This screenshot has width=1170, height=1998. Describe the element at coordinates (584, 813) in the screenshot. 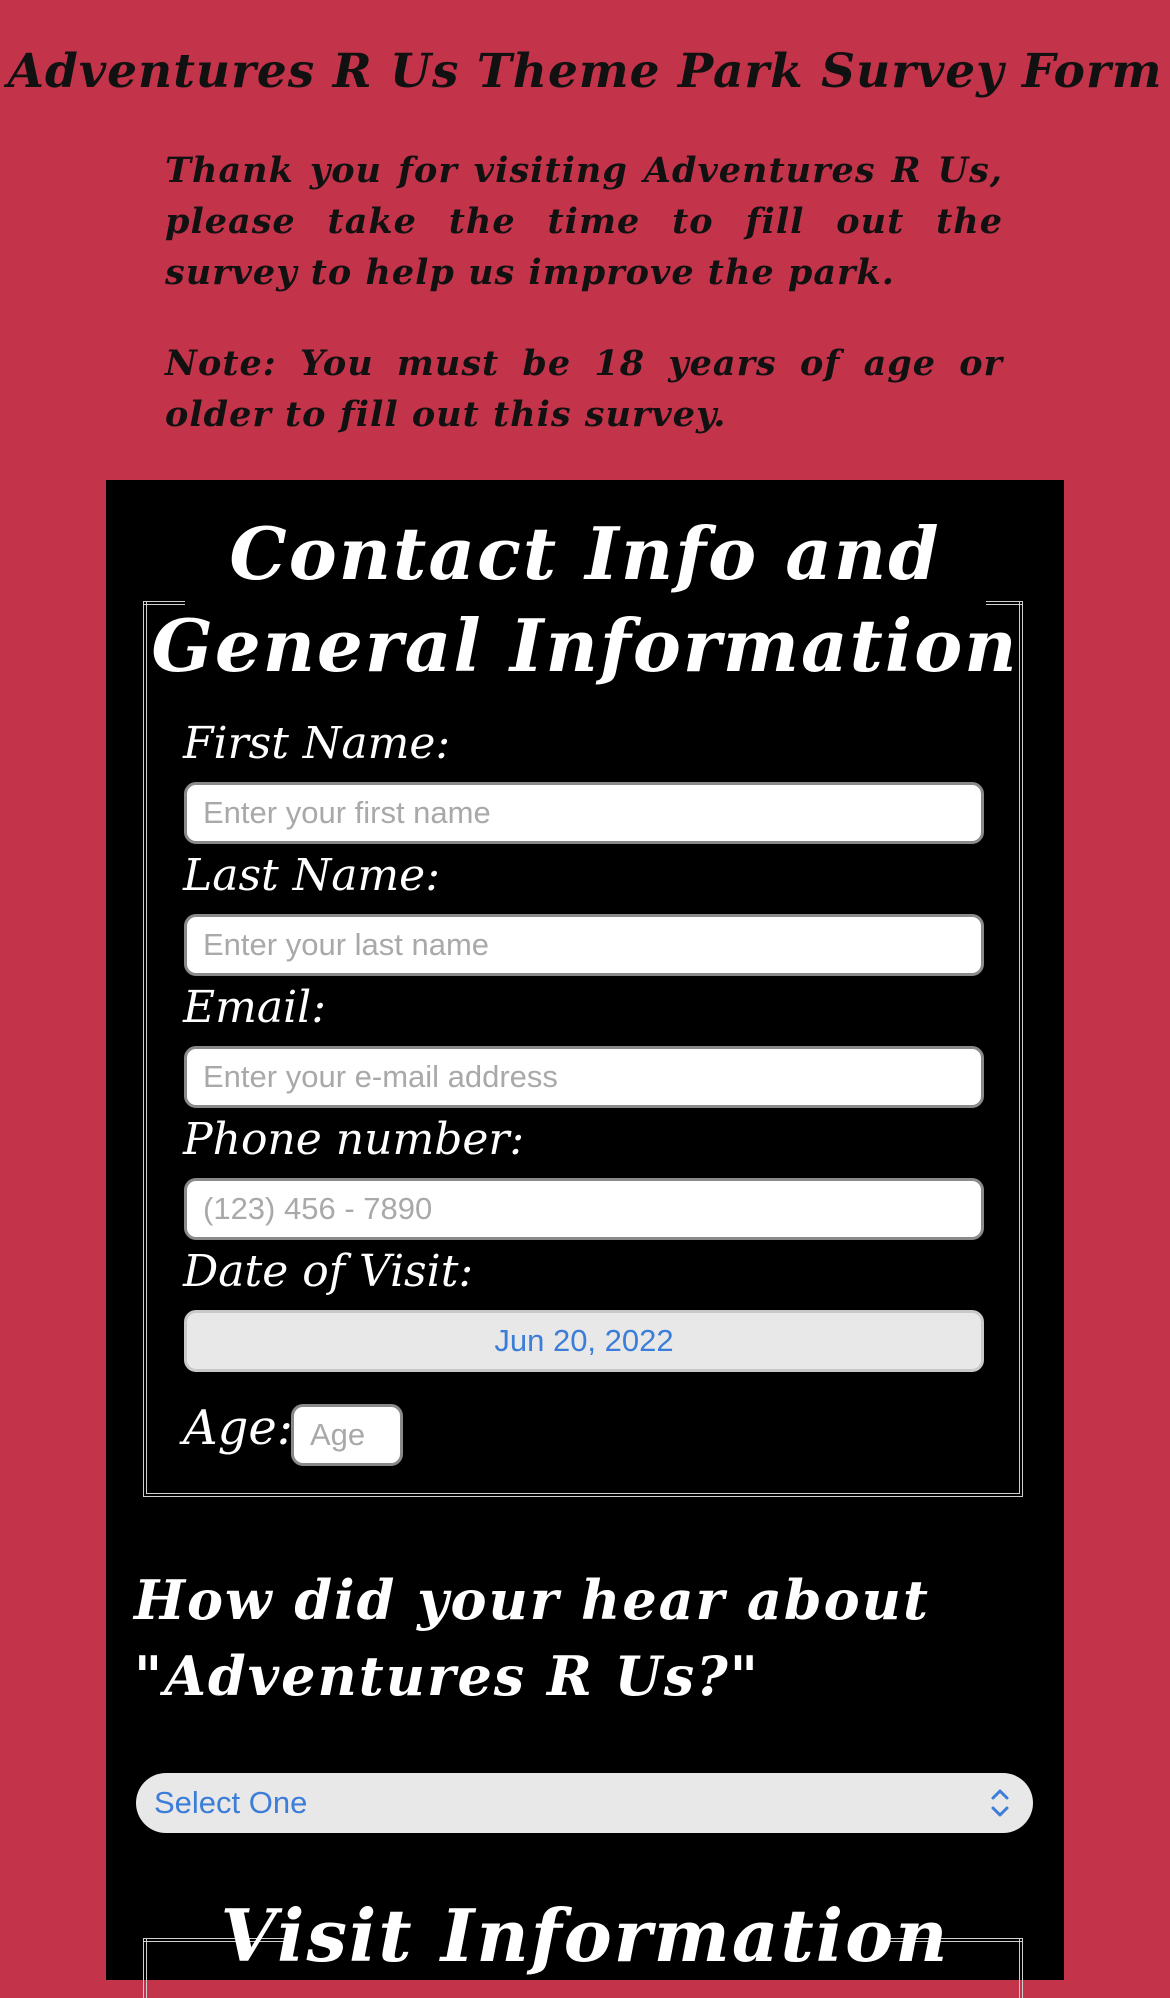

I see `first-name-input` at that location.